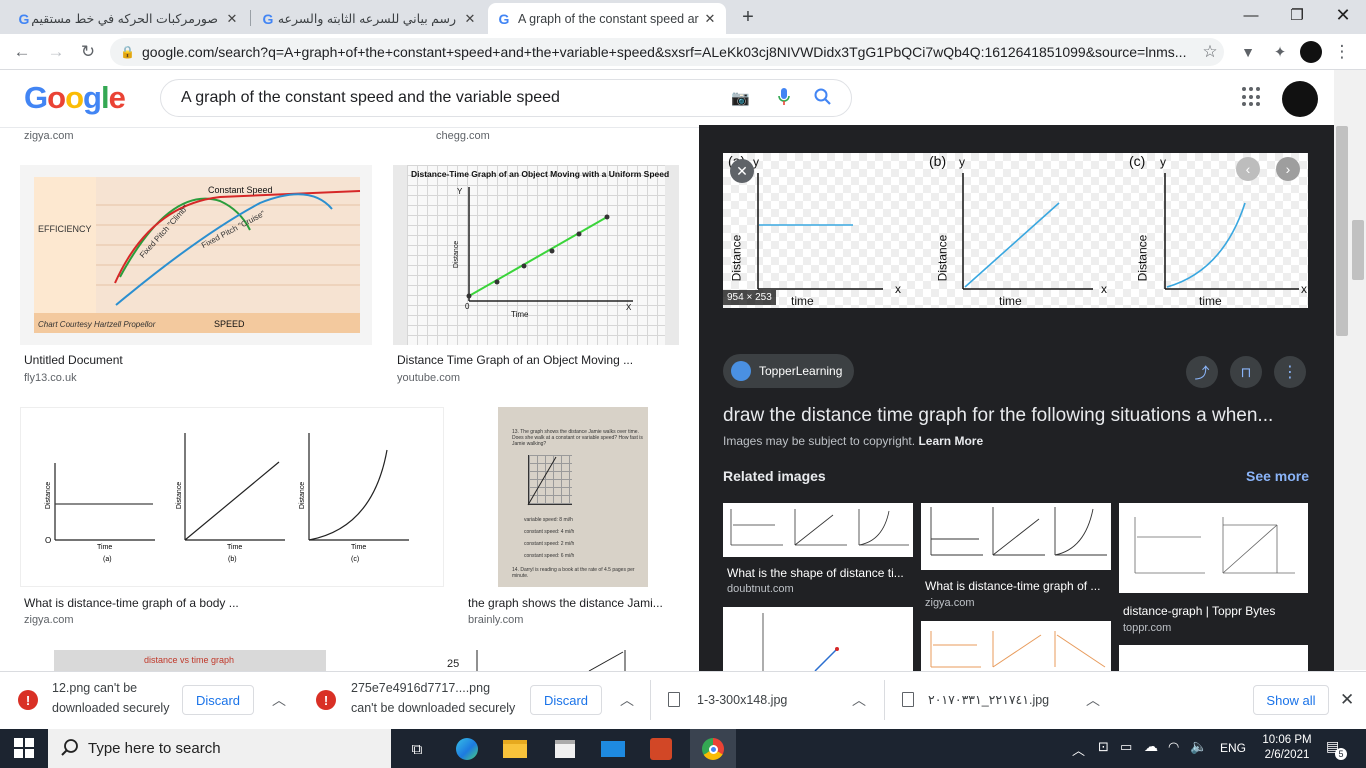  Describe the element at coordinates (789, 371) in the screenshot. I see `publisher-chip: TopperLearning` at that location.